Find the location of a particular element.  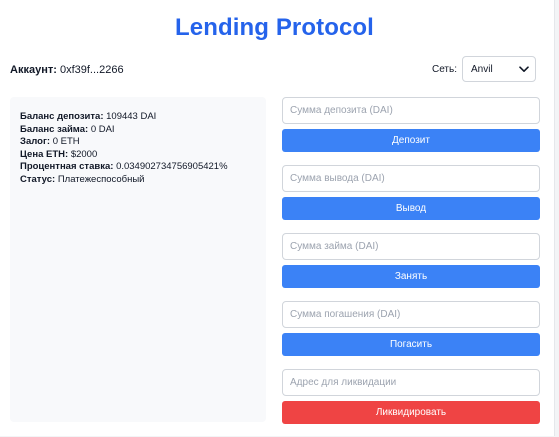

stat-status: Статус: Платежеспособный is located at coordinates (143, 180).